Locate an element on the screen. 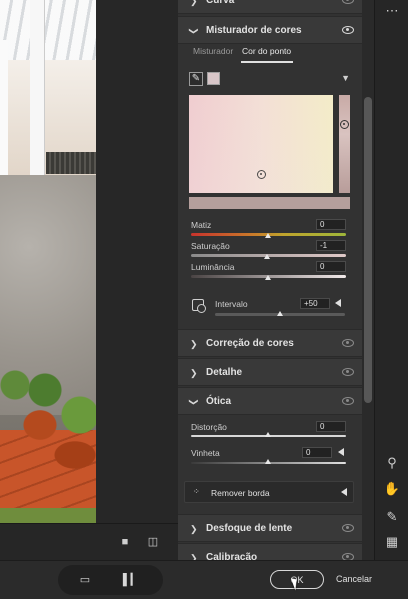 Image resolution: width=408 pixels, height=599 pixels. section-title: Ótica is located at coordinates (219, 401).